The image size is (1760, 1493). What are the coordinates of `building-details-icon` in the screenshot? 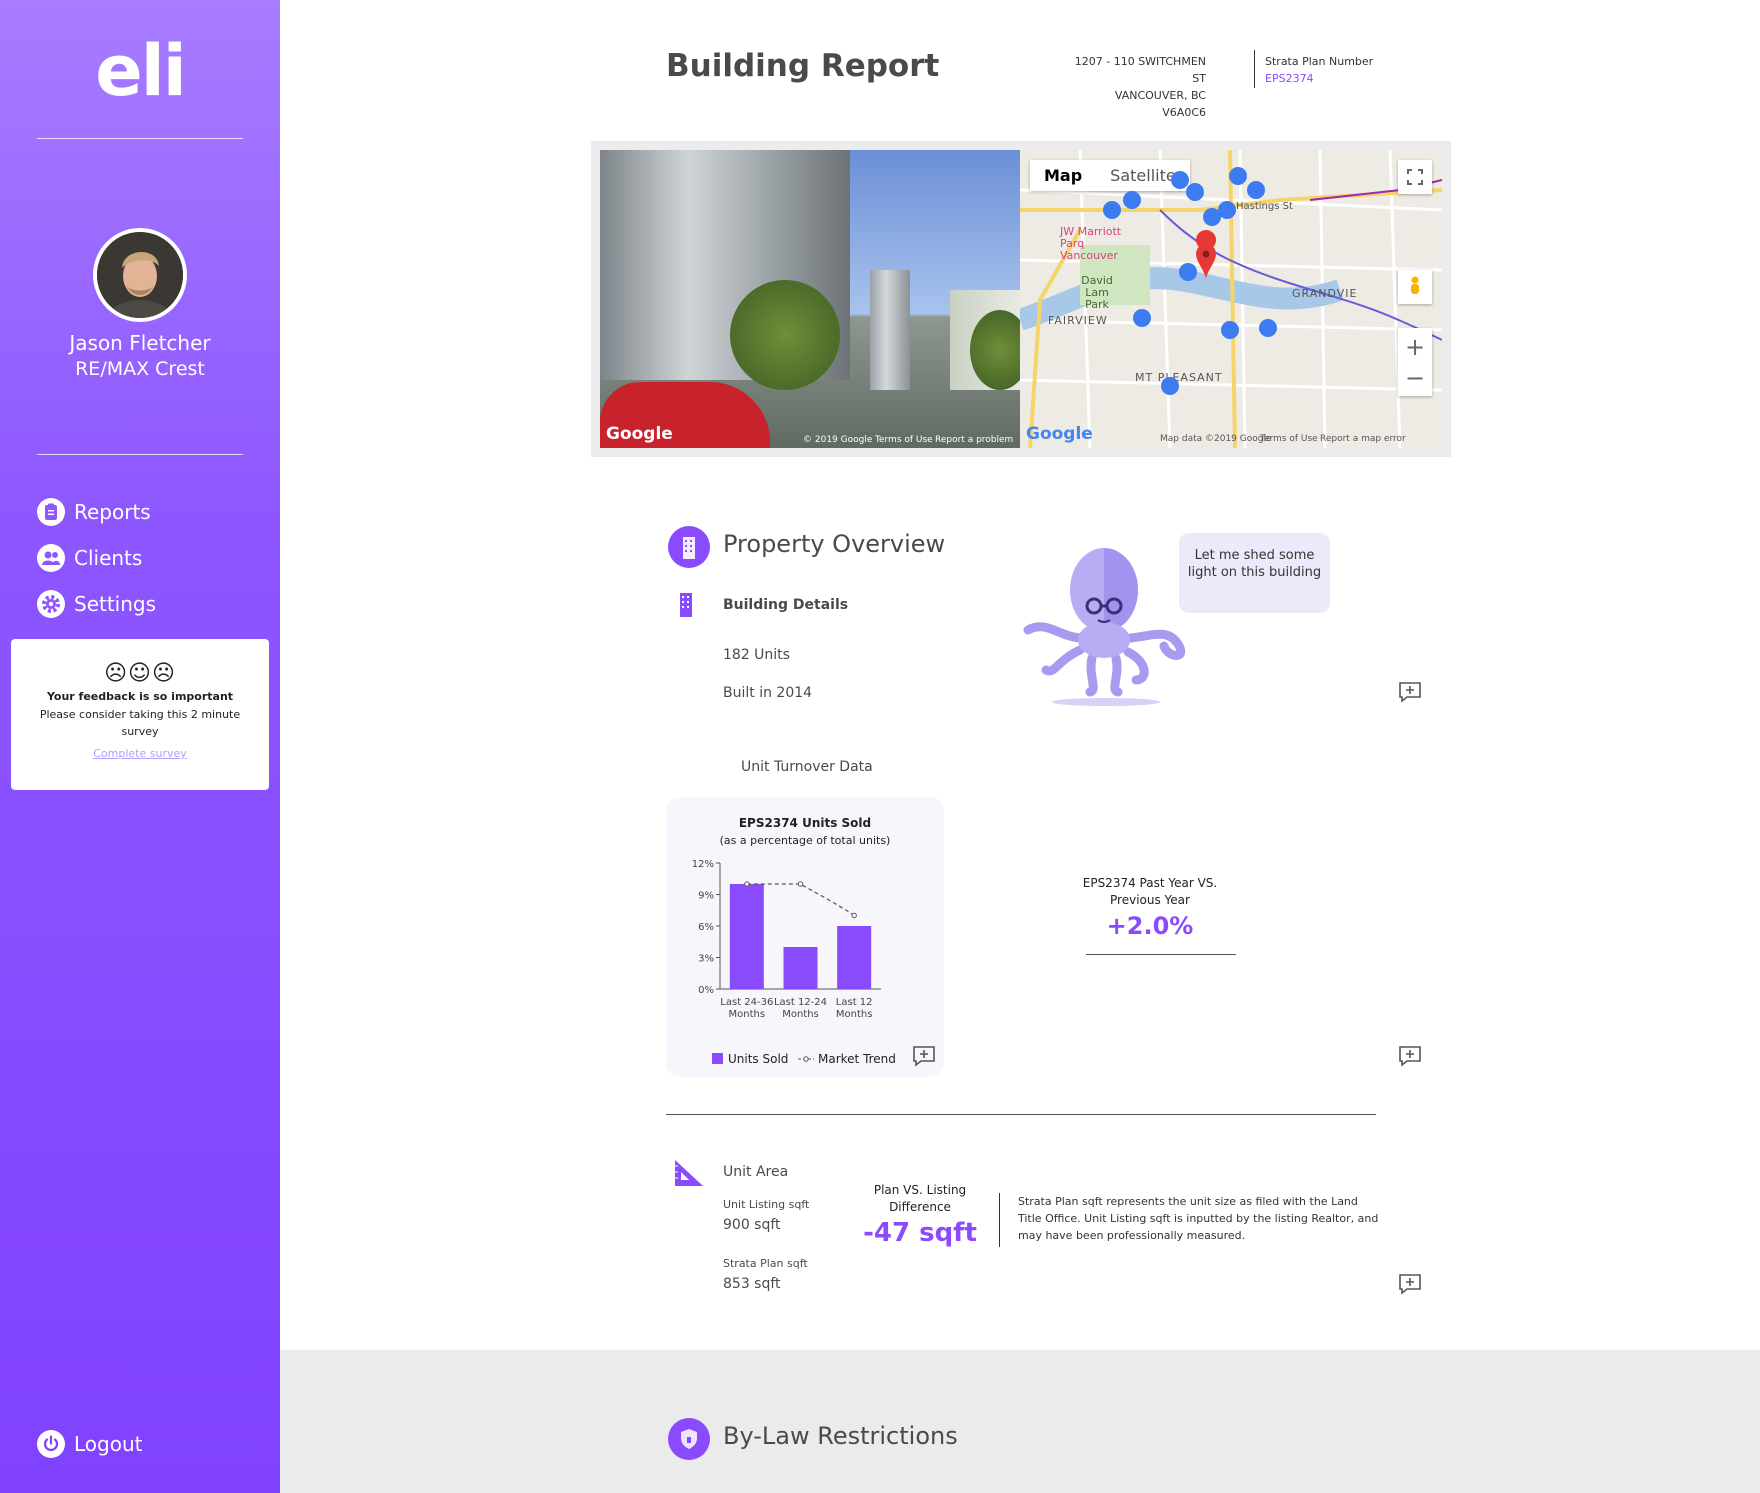 It's located at (686, 606).